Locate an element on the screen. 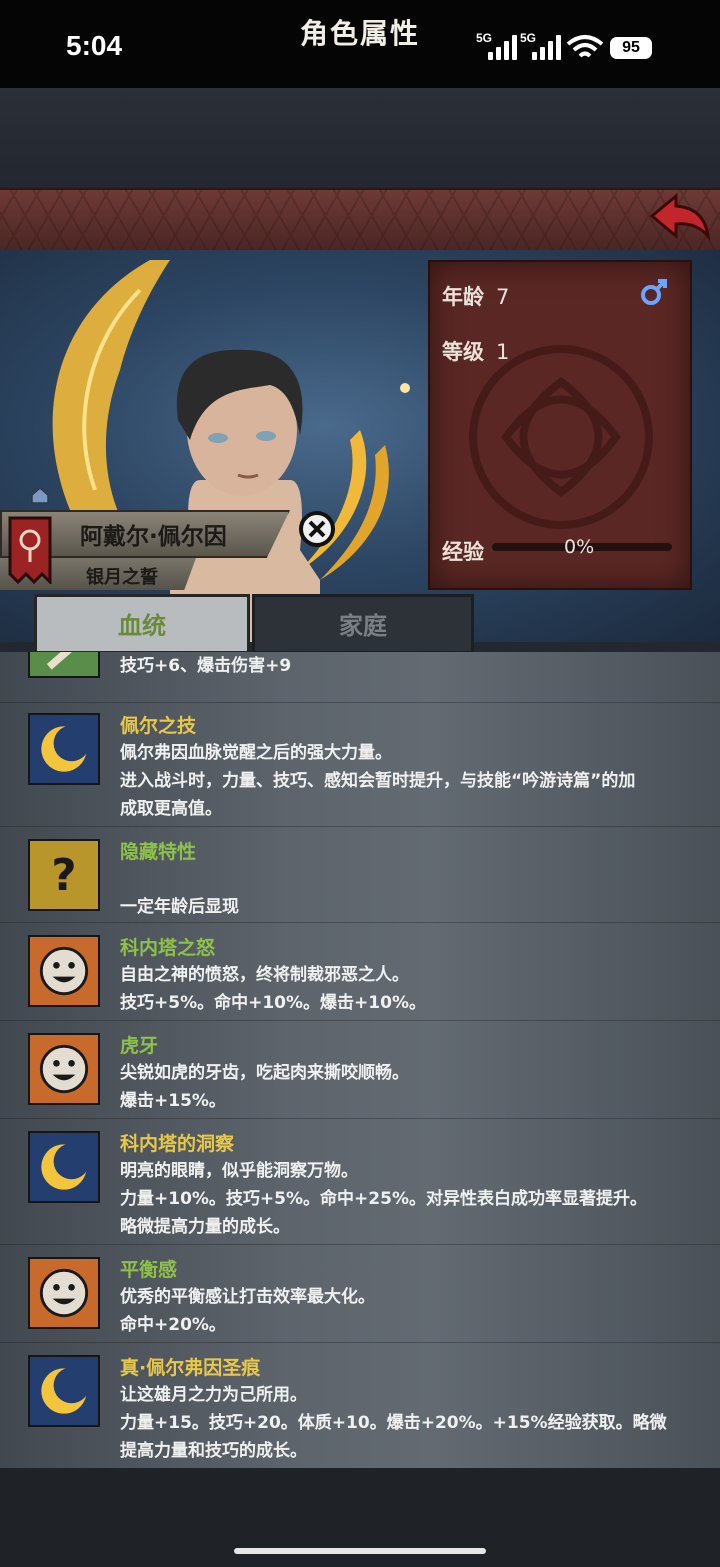 The width and height of the screenshot is (720, 1567). back-arrow-icon is located at coordinates (679, 217).